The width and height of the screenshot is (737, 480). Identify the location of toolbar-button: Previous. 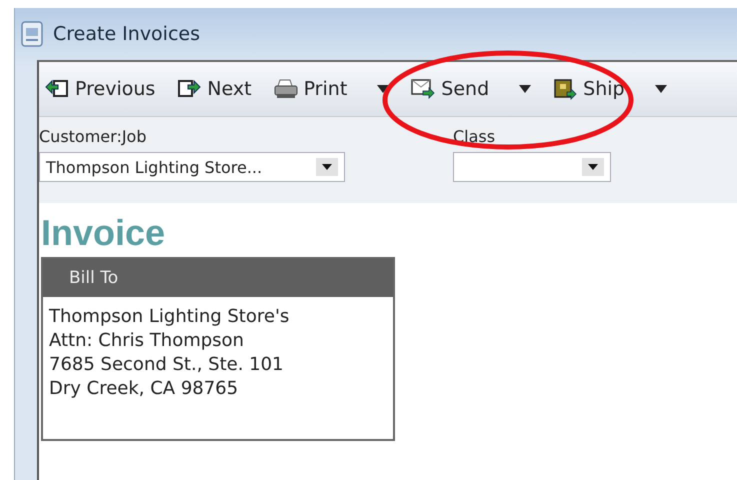
(100, 89).